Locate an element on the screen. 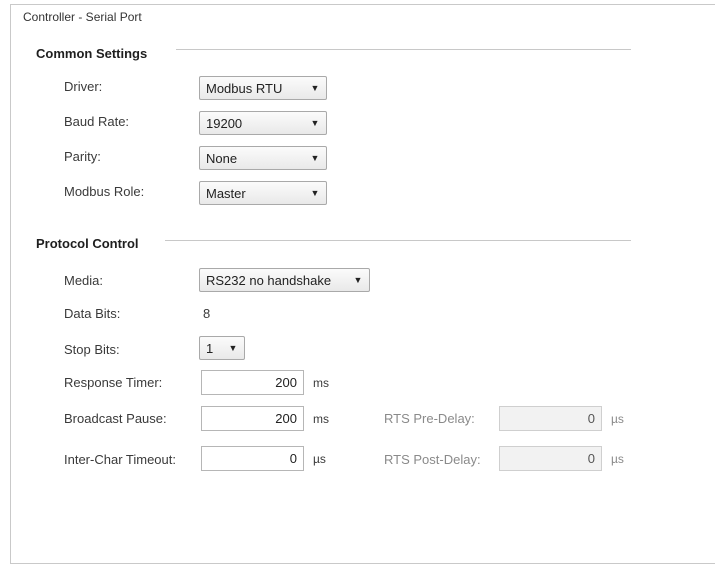  media-dropdown: RS232 no handshake ▼ is located at coordinates (284, 280).